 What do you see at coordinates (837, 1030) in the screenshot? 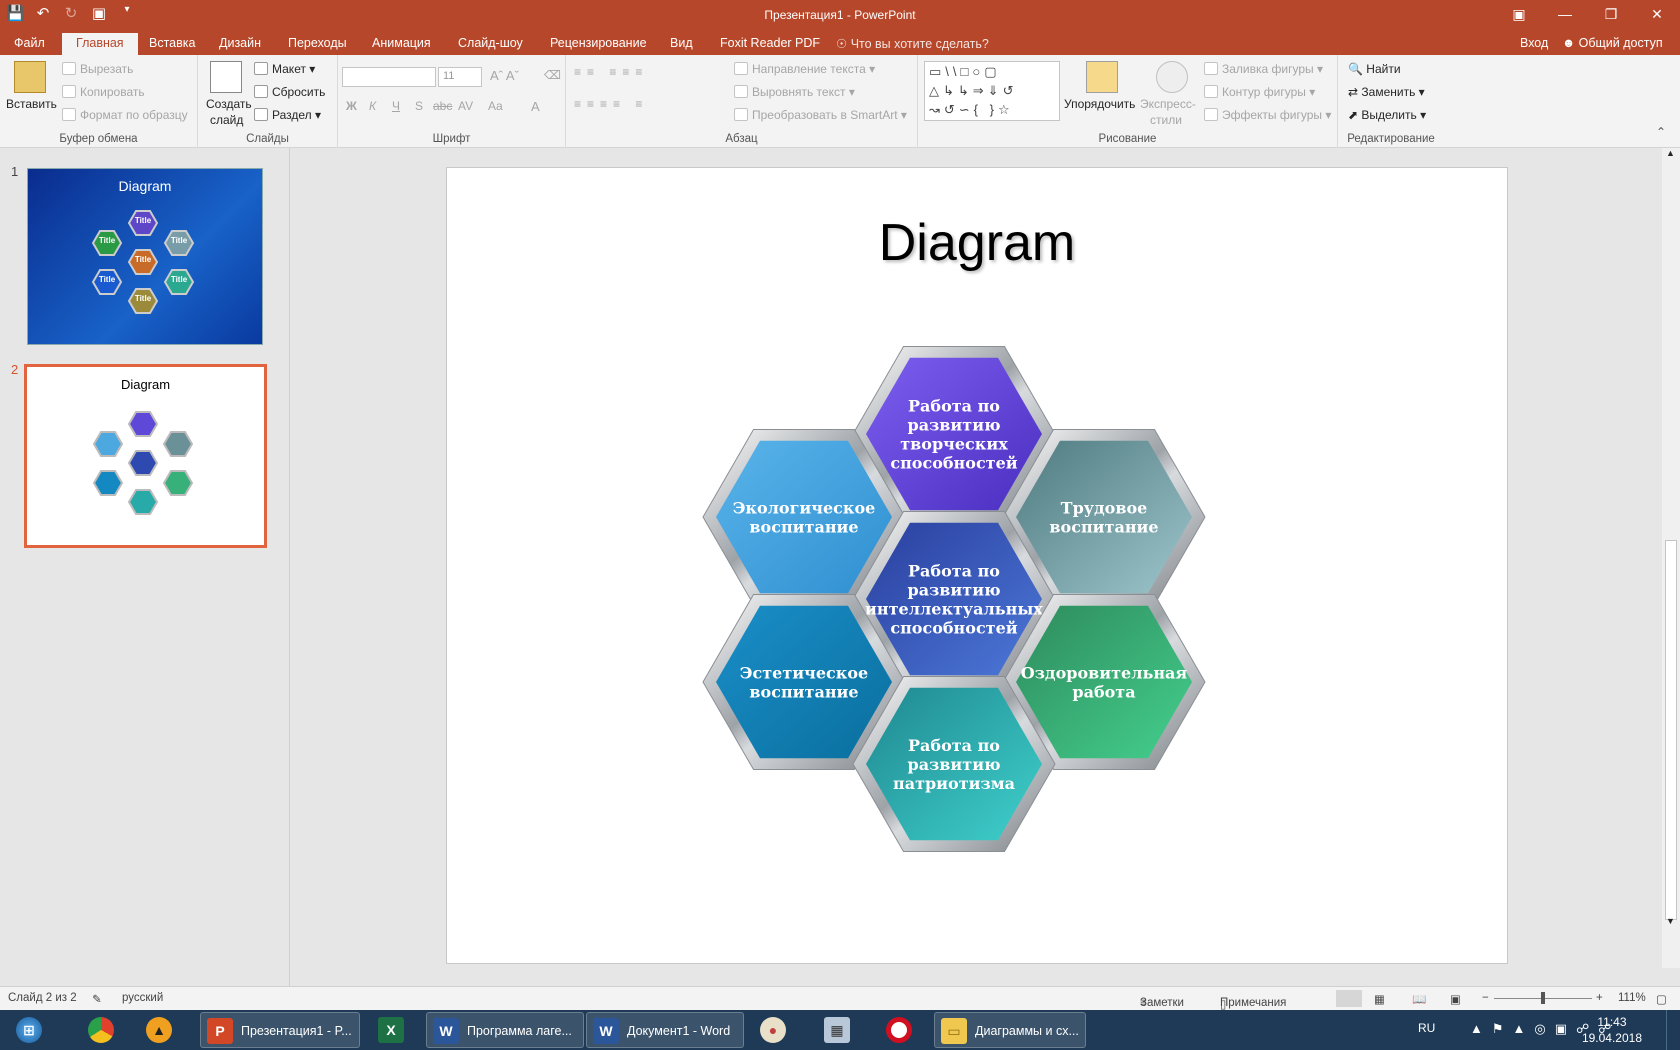
I see `calculator-icon: ▦` at bounding box center [837, 1030].